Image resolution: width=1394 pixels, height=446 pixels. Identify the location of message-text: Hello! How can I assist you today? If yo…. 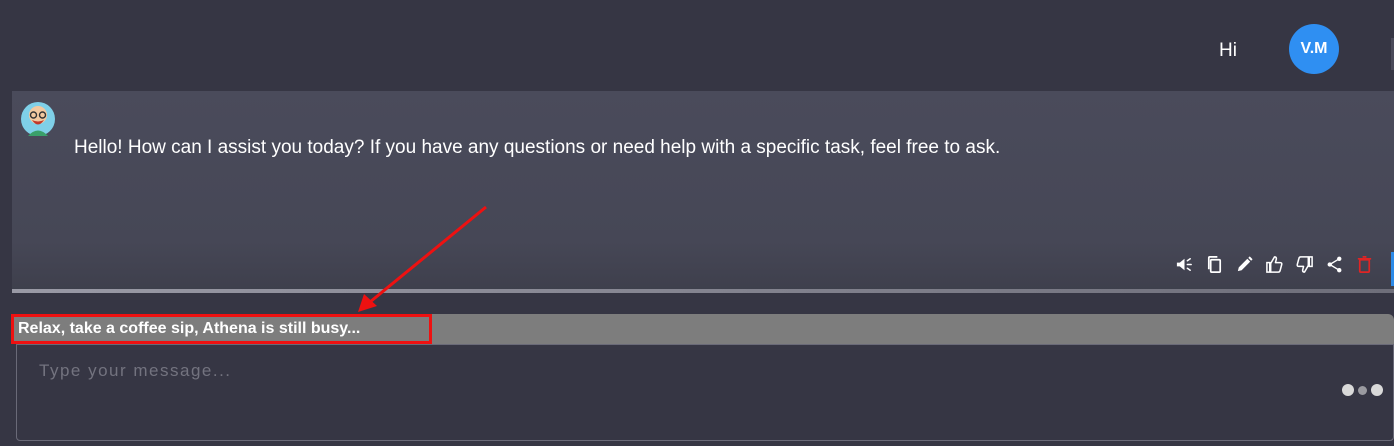
(537, 147).